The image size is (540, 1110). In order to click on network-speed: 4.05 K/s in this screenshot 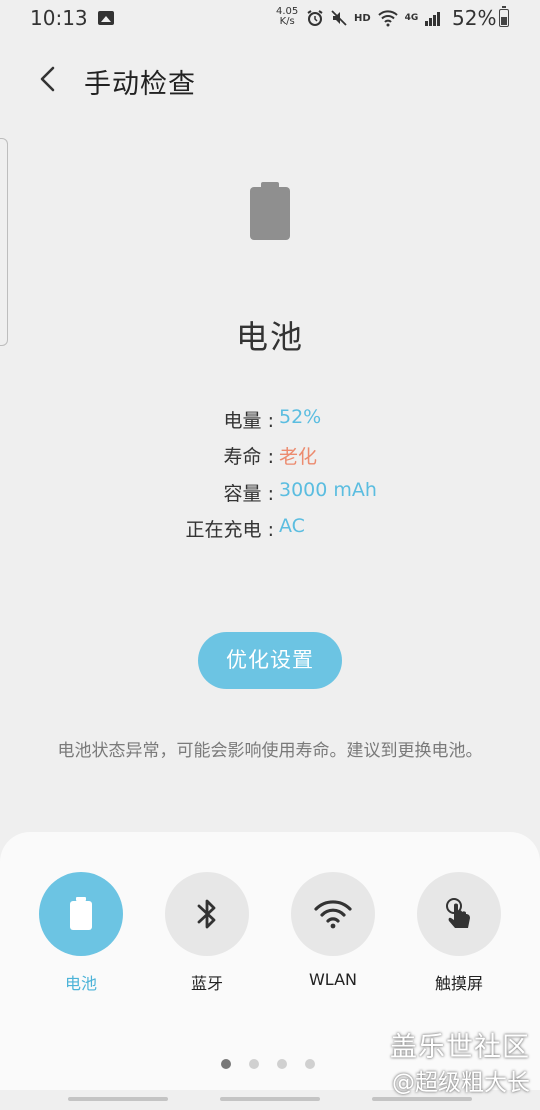, I will do `click(287, 17)`.